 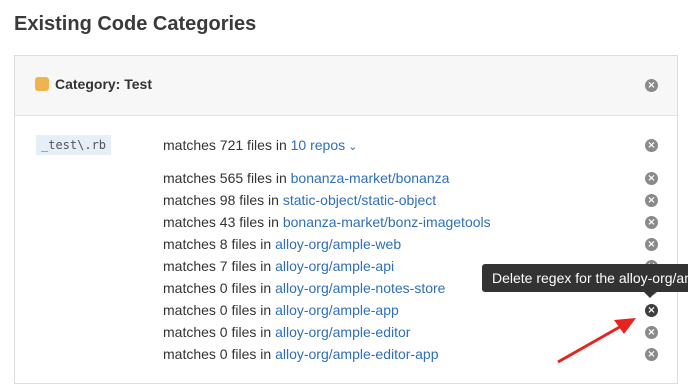 I want to click on annotation-arrow-line, so click(x=591, y=343).